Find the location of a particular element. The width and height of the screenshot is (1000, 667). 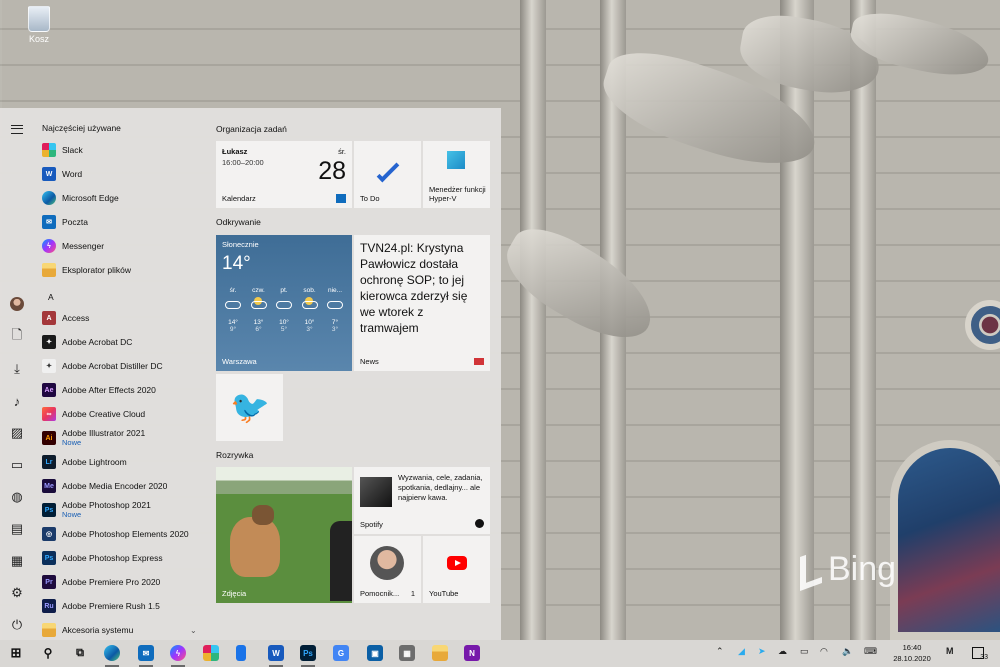

app-item-after-effects: Ae Adobe After Effects 2020 is located at coordinates (122, 390).